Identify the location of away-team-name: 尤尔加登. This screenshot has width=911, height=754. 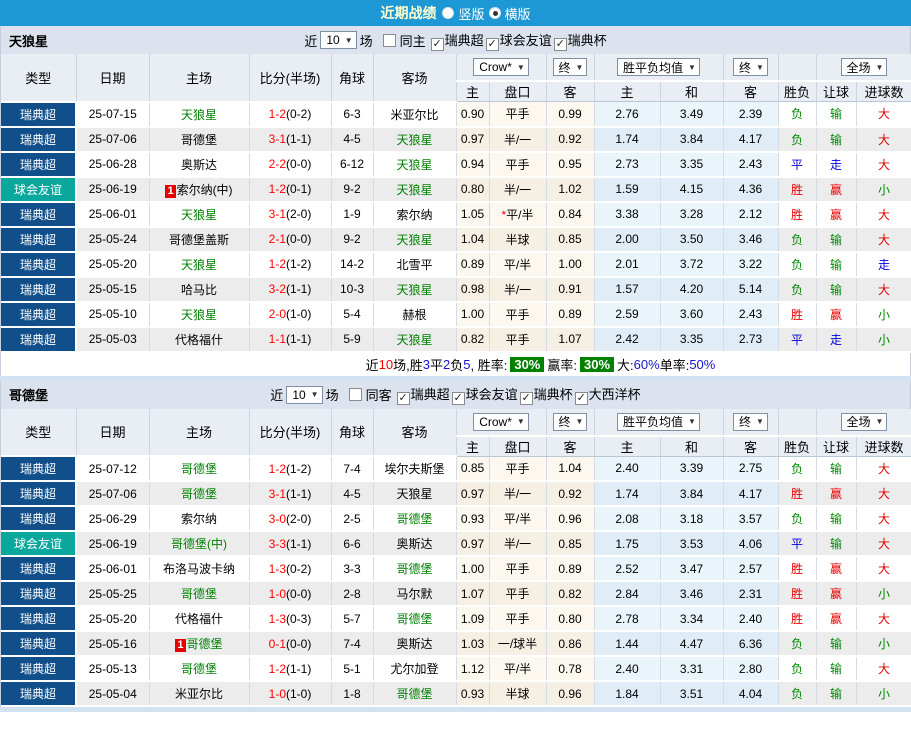
(414, 669).